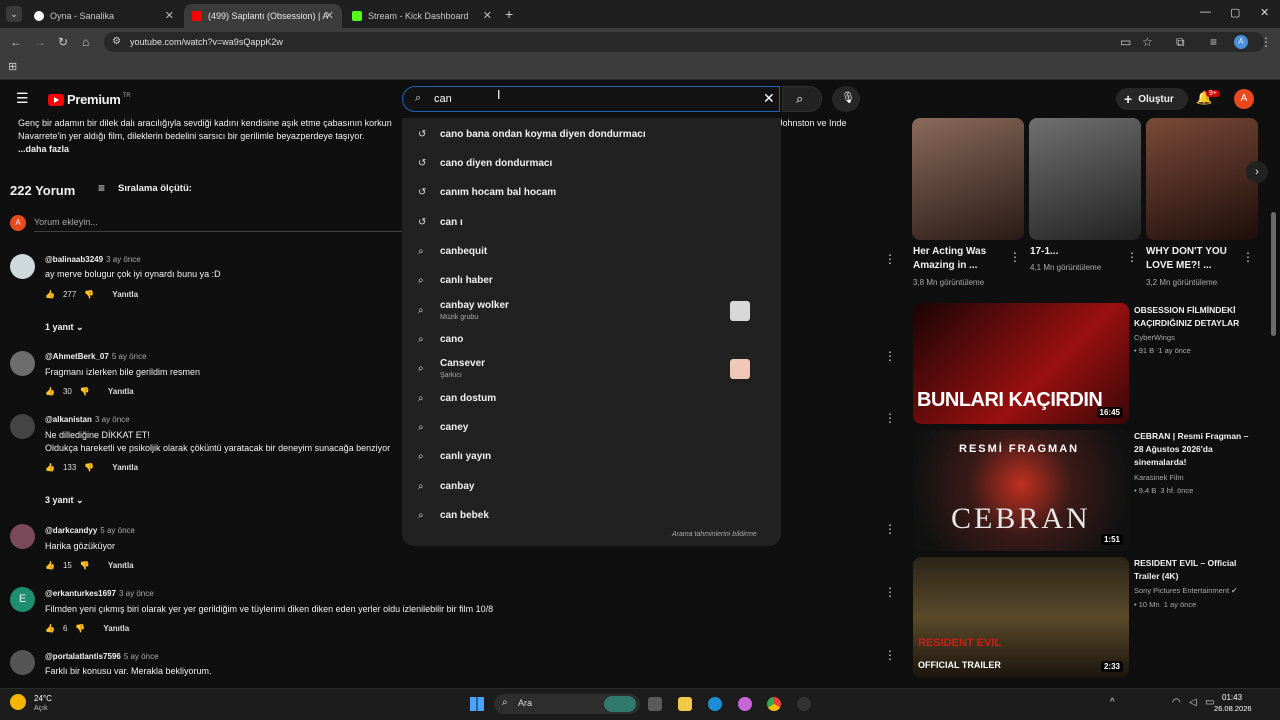  I want to click on reload-icon: ↻, so click(63, 42).